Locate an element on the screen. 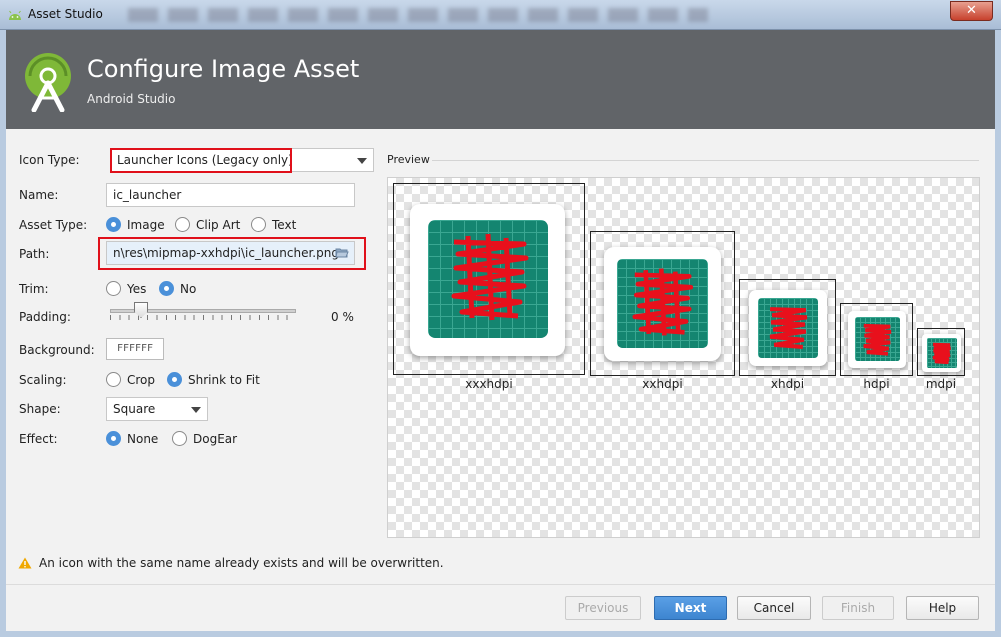  density-label: mdpi is located at coordinates (941, 384).